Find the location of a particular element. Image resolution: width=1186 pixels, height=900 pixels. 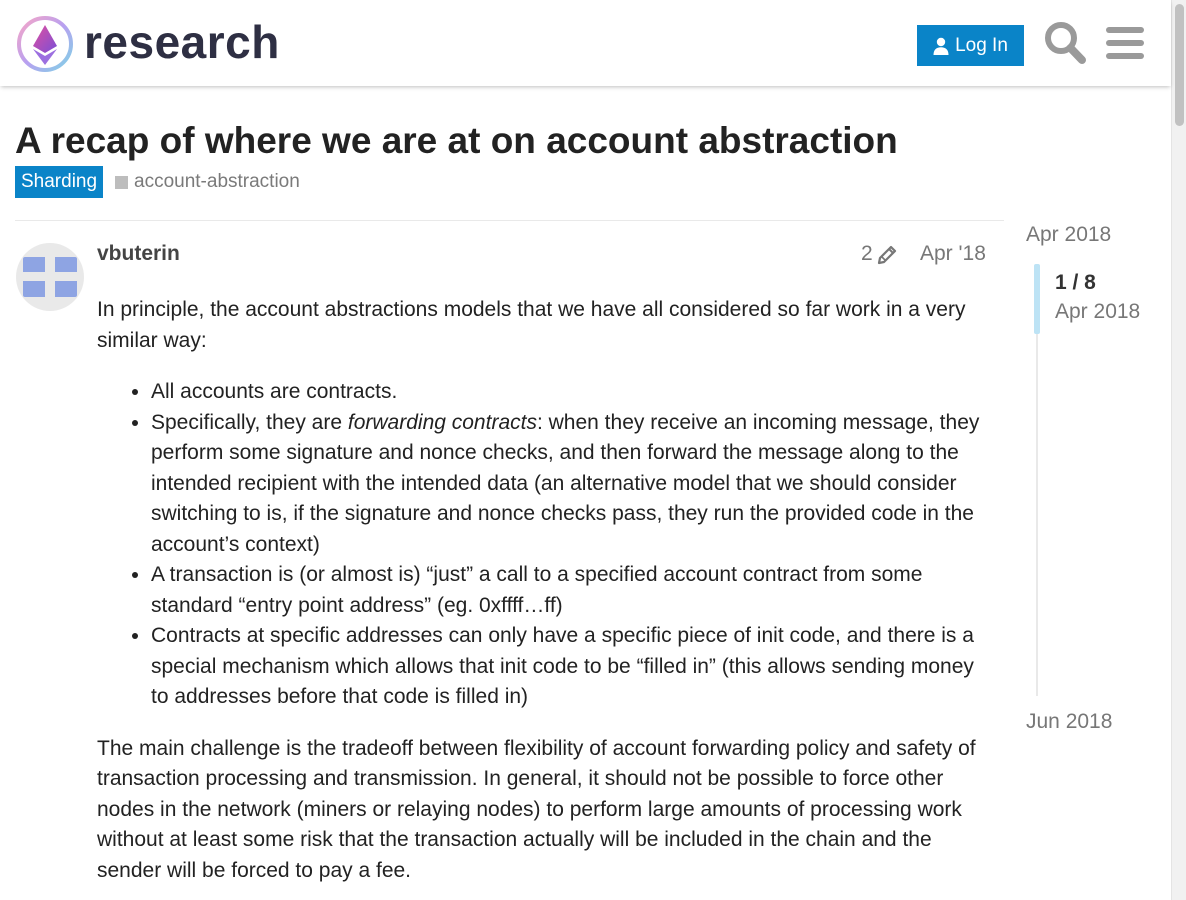

tag-square-icon is located at coordinates (121, 182).